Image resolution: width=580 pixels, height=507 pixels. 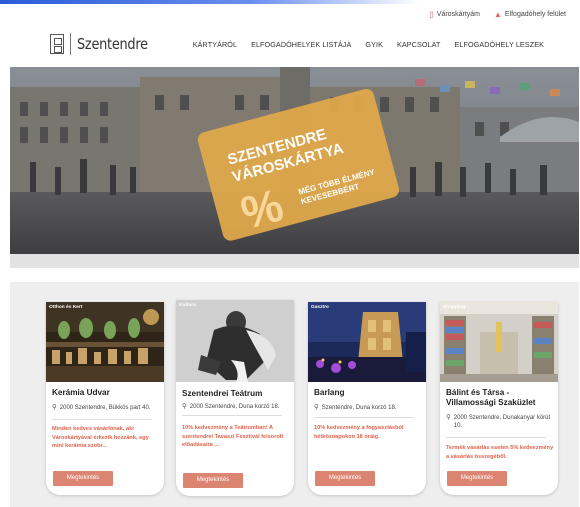 I want to click on card-address: ⚲ 2000 Szentendre, Dunakanyar körút 10., so click(x=500, y=422).